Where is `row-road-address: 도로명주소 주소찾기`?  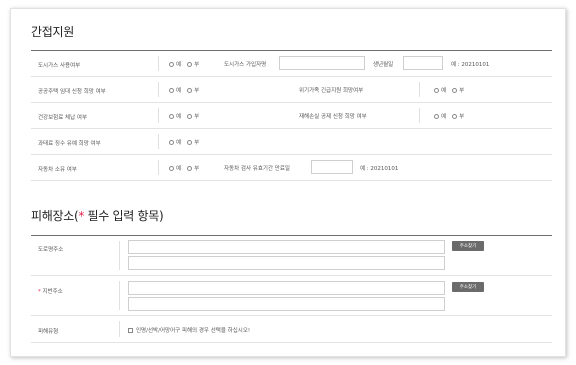
row-road-address: 도로명주소 주소찾기 is located at coordinates (291, 256).